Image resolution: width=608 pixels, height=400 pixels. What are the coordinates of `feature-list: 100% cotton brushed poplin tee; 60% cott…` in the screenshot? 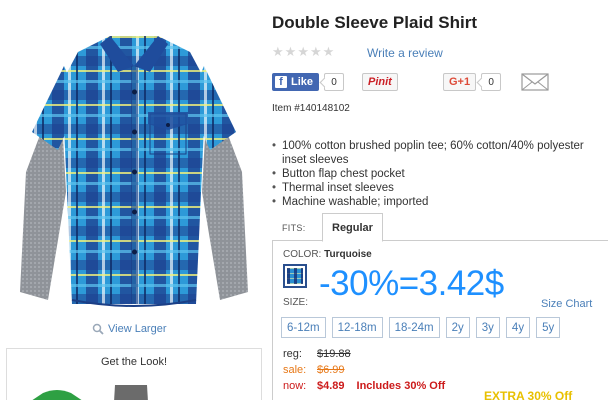 It's located at (440, 174).